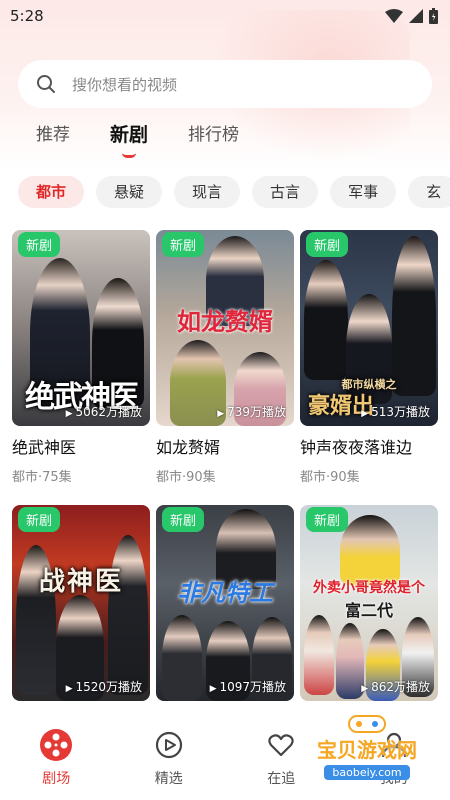 The image size is (450, 800). I want to click on drama-poster: 新剧 外卖小哥竟然是个 富二代 862万播放, so click(369, 603).